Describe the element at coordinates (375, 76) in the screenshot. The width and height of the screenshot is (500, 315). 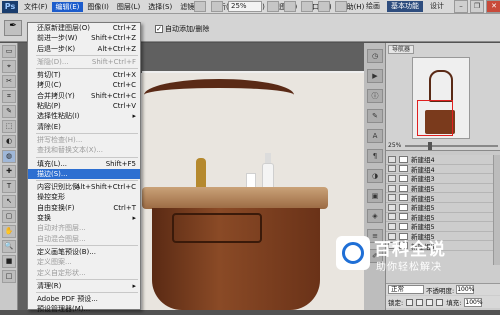
I see `actions-panel-icon: ▶` at that location.